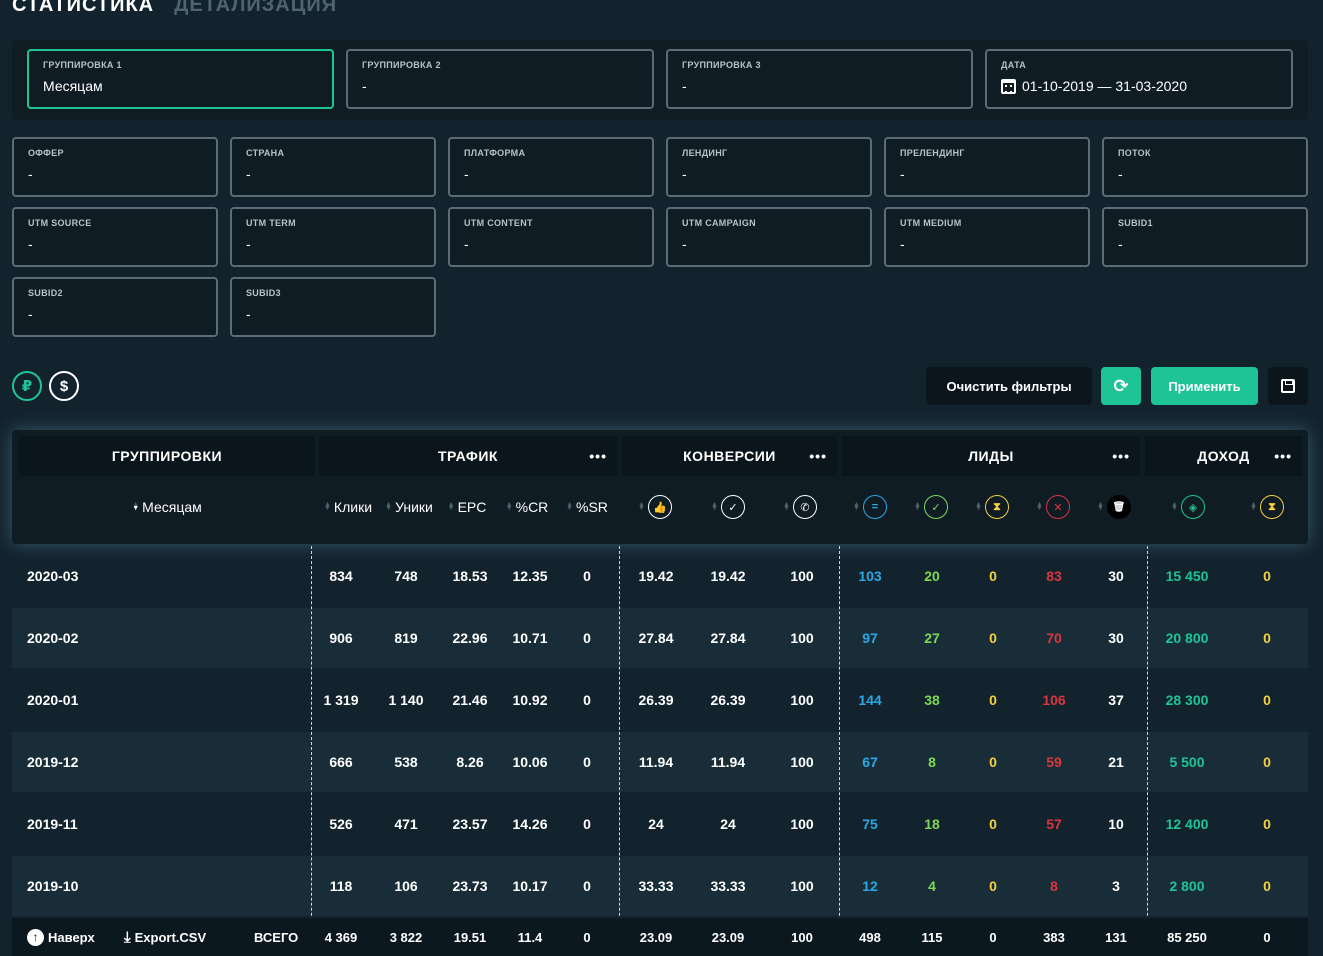  What do you see at coordinates (719, 223) in the screenshot?
I see `field-label: UTM CAMPAIGN` at bounding box center [719, 223].